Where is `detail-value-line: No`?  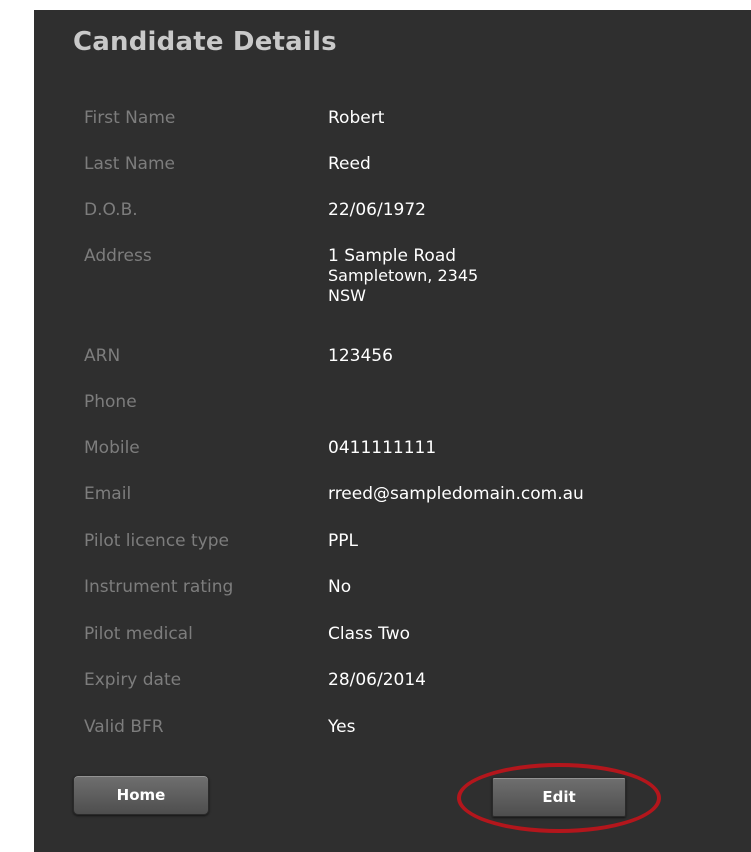 detail-value-line: No is located at coordinates (340, 587).